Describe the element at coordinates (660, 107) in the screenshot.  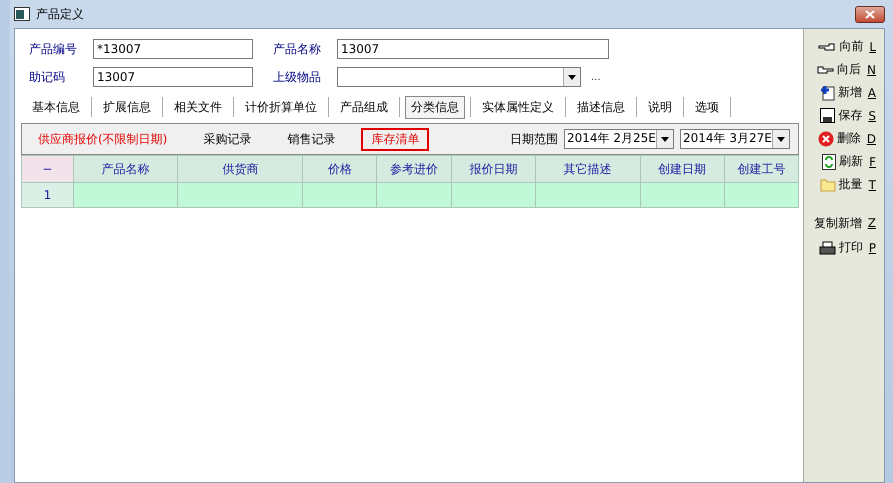
I see `tab: 说明` at that location.